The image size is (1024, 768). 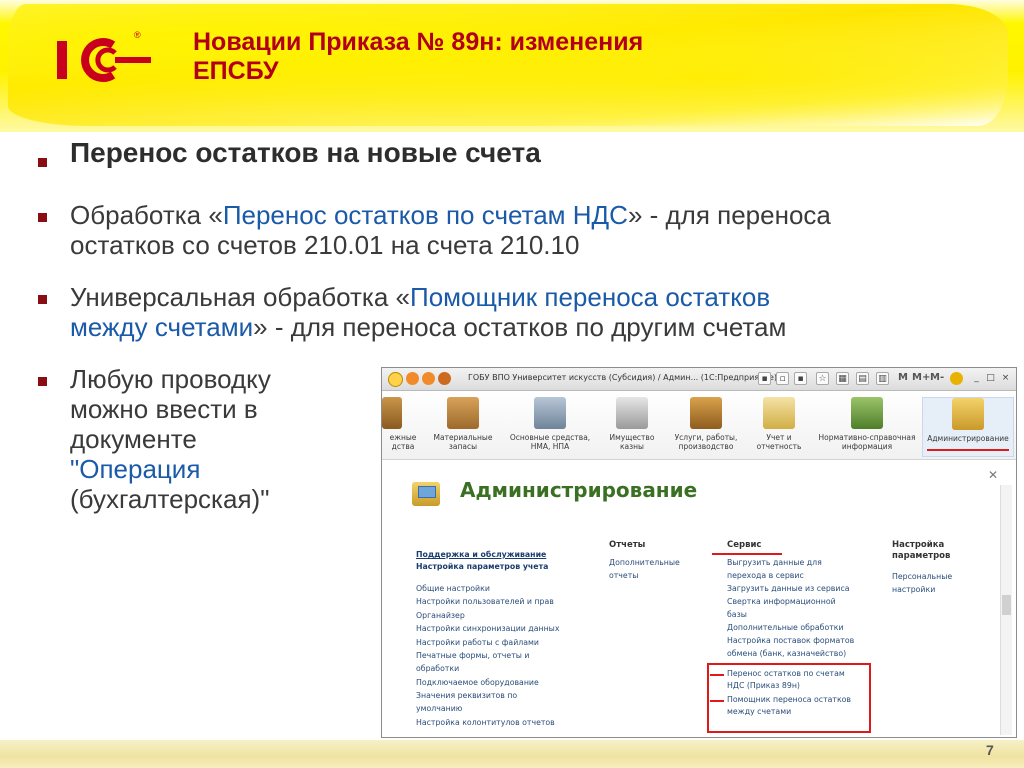 What do you see at coordinates (990, 378) in the screenshot?
I see `maximize-icon: □` at bounding box center [990, 378].